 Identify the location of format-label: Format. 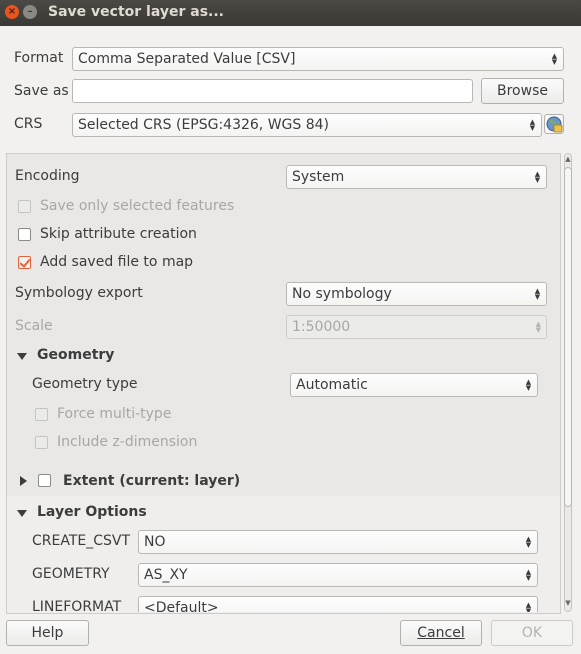
(39, 58).